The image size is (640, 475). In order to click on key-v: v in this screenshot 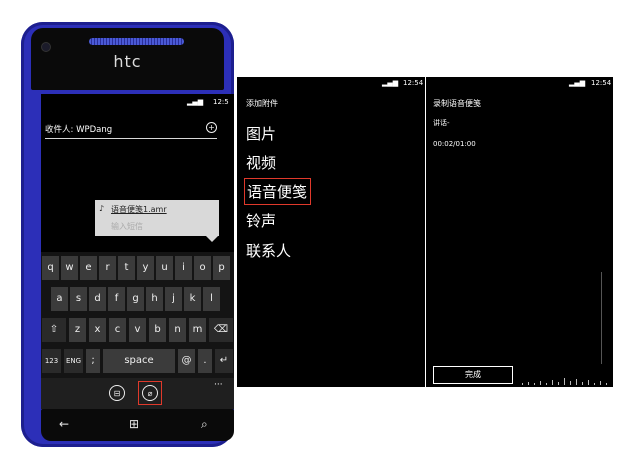, I will do `click(137, 330)`.